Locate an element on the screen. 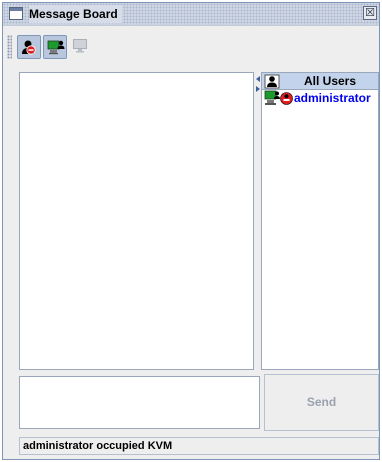 The height and width of the screenshot is (462, 382). all-users-icon is located at coordinates (272, 81).